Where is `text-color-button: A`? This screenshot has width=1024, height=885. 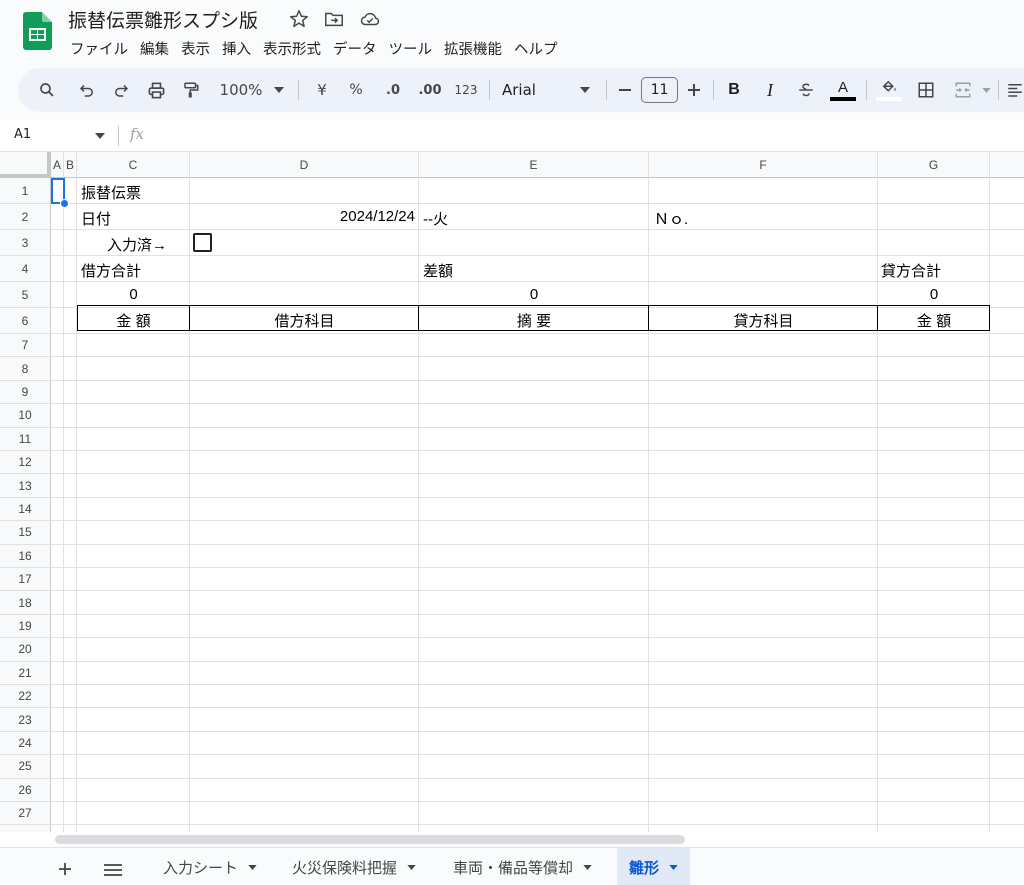 text-color-button: A is located at coordinates (843, 90).